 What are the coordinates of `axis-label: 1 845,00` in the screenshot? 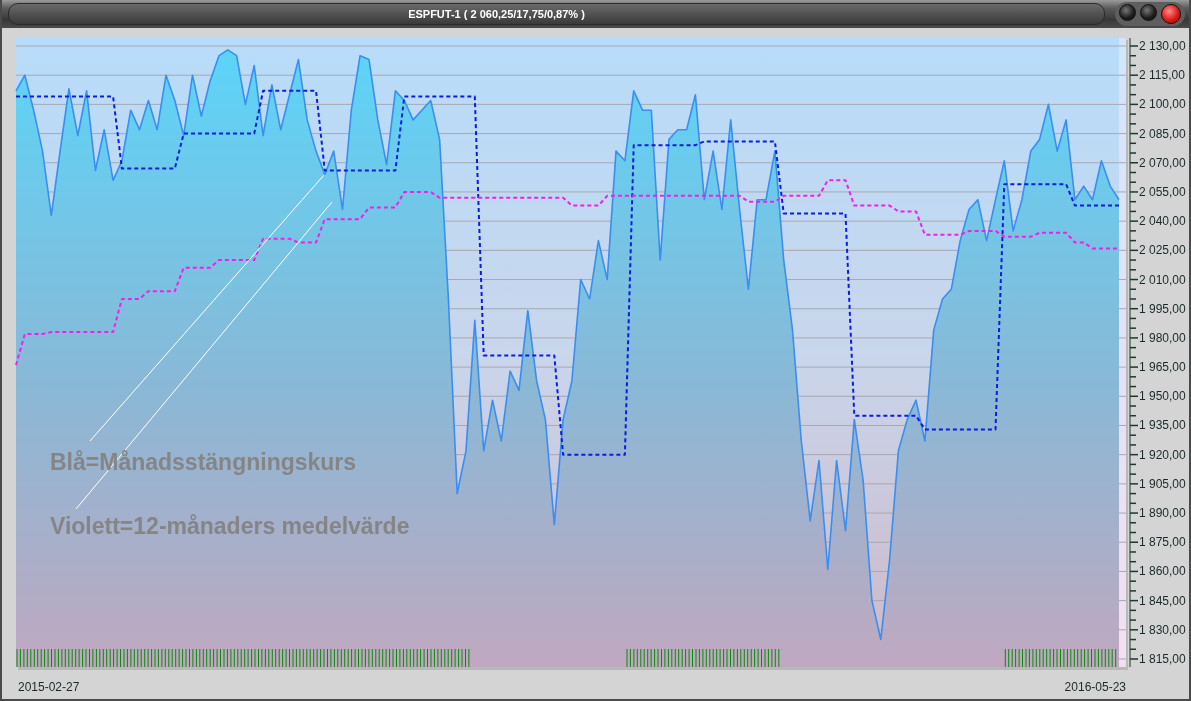 It's located at (1162, 600).